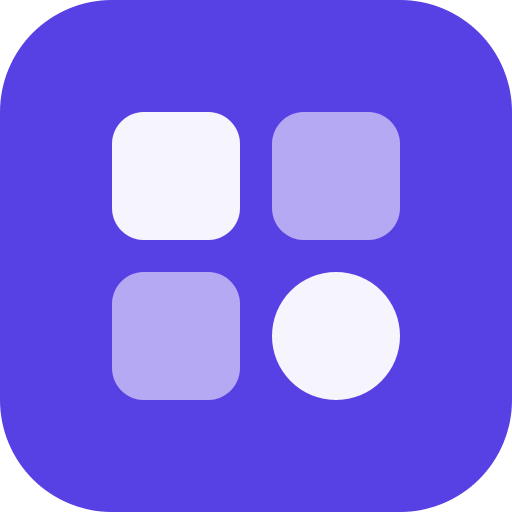 Image resolution: width=512 pixels, height=512 pixels. What do you see at coordinates (336, 336) in the screenshot?
I see `grid-cell-bottom-right` at bounding box center [336, 336].